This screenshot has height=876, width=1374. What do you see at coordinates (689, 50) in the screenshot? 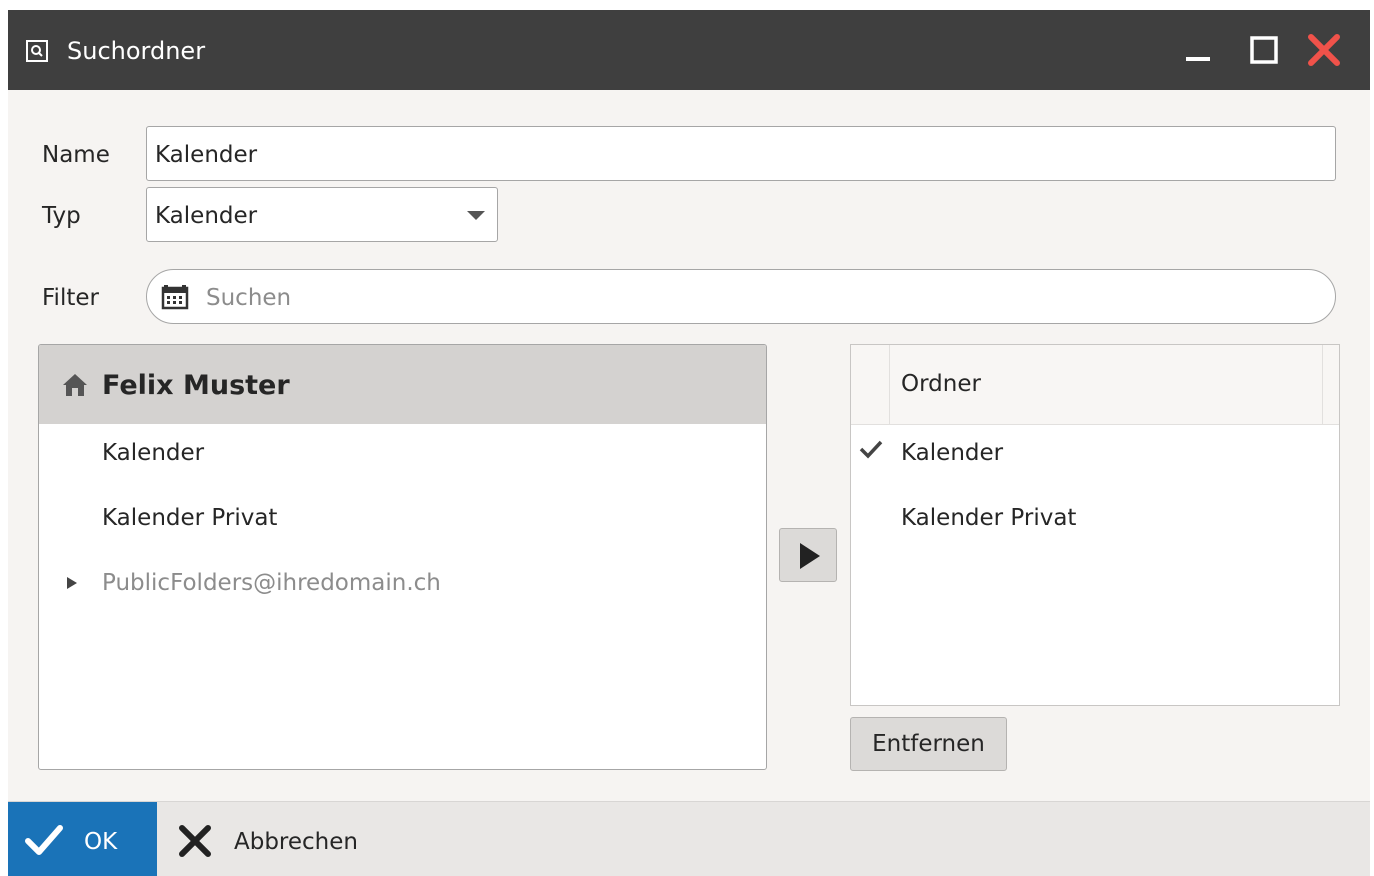
I see `title-bar: Suchordner` at bounding box center [689, 50].